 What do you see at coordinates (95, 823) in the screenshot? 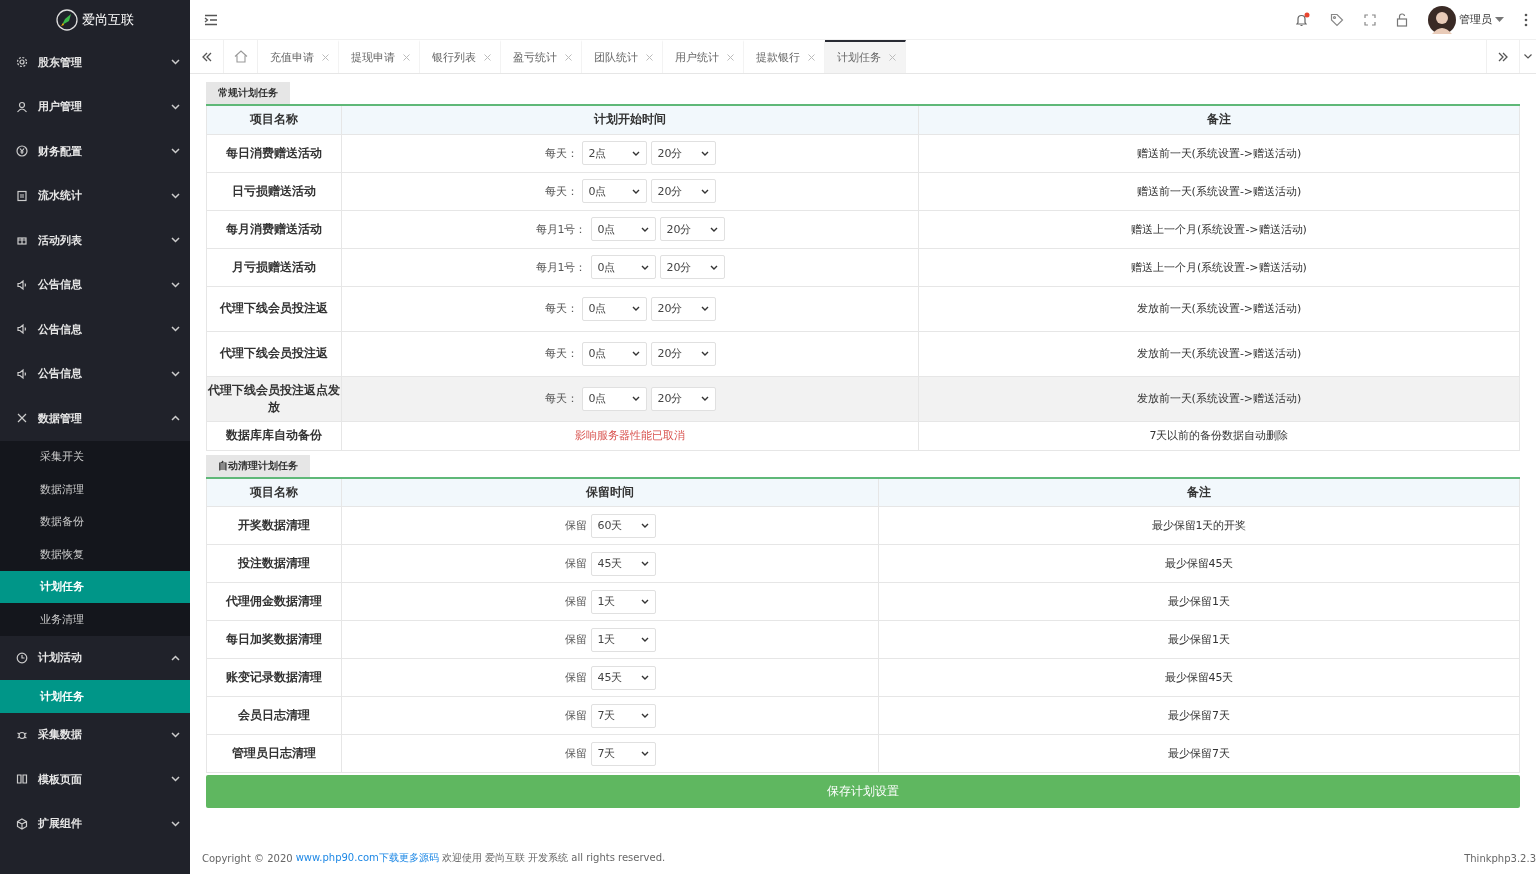
I see `sidebar-item: 扩展组件` at bounding box center [95, 823].